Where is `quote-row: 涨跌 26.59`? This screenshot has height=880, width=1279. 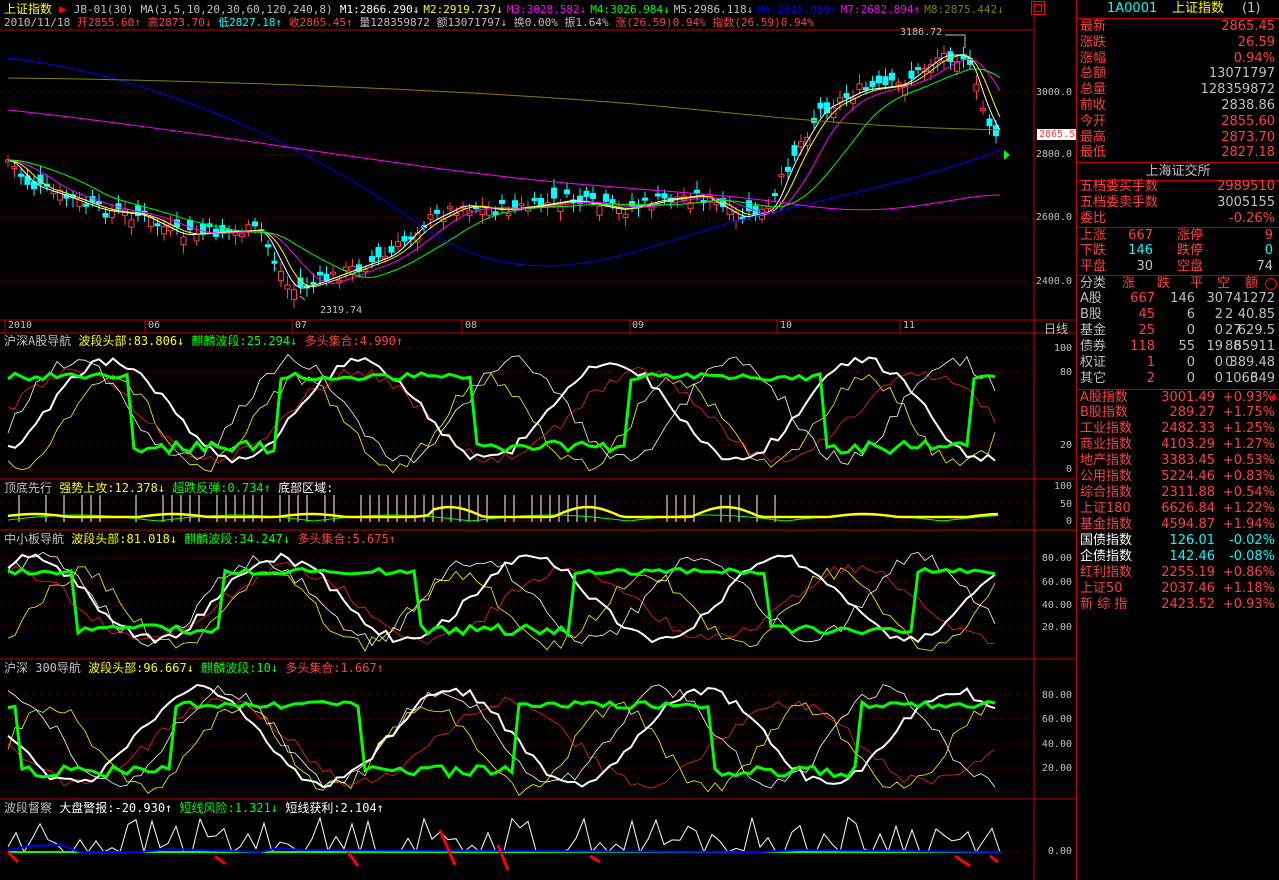 quote-row: 涨跌 26.59 is located at coordinates (1178, 43).